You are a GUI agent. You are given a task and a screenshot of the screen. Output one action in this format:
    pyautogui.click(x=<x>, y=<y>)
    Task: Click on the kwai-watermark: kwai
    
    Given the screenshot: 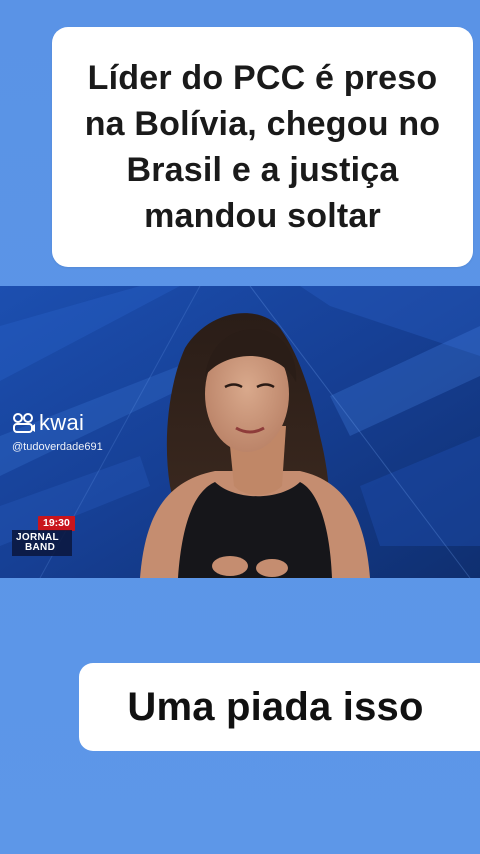 What is the action you would take?
    pyautogui.click(x=48, y=423)
    